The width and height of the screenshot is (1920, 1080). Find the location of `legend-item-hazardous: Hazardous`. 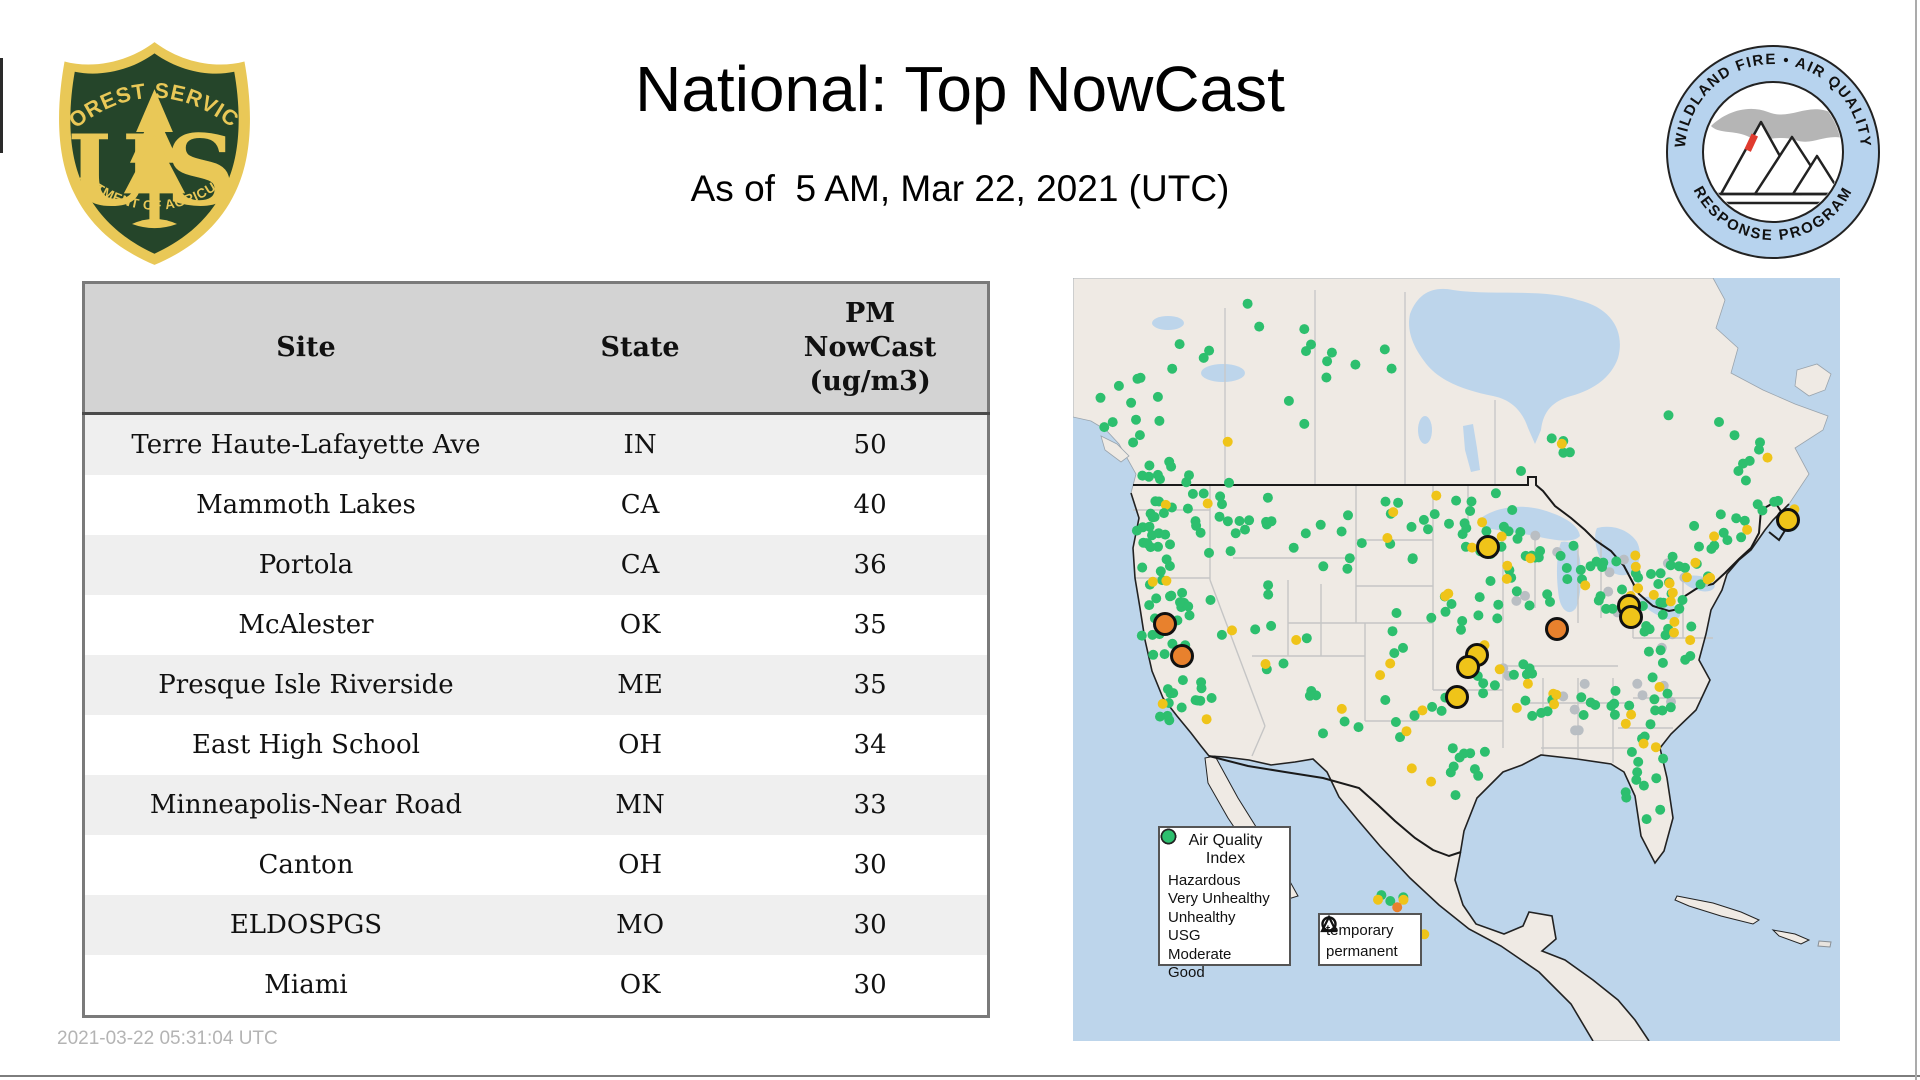

legend-item-hazardous: Hazardous is located at coordinates (1221, 859).